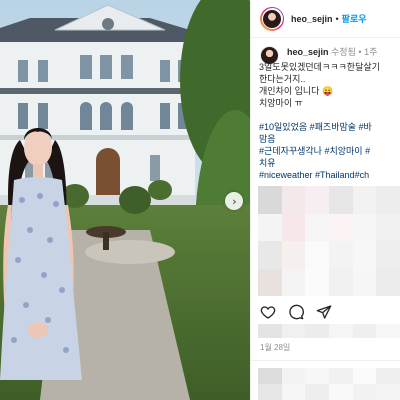  Describe the element at coordinates (281, 103) in the screenshot. I see `caption-line: 치앙마이 ㅠ` at that location.